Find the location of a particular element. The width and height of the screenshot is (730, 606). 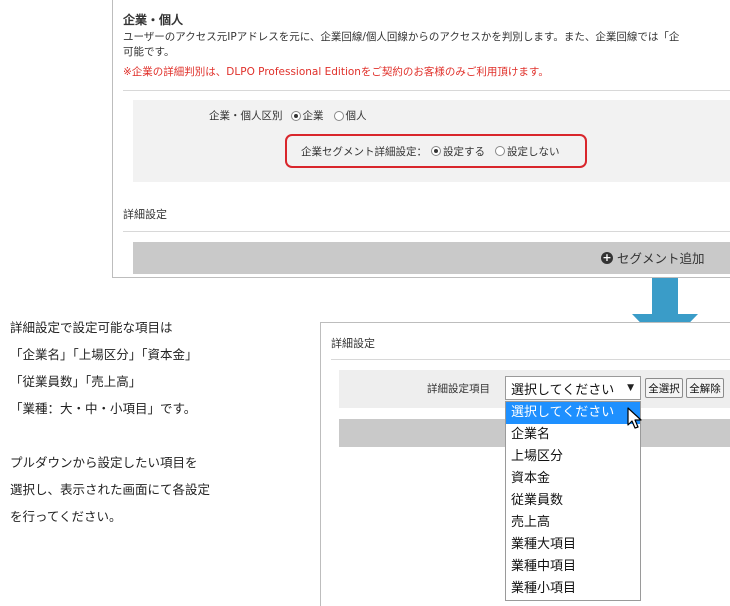

type-option-company: 企業 is located at coordinates (307, 115).